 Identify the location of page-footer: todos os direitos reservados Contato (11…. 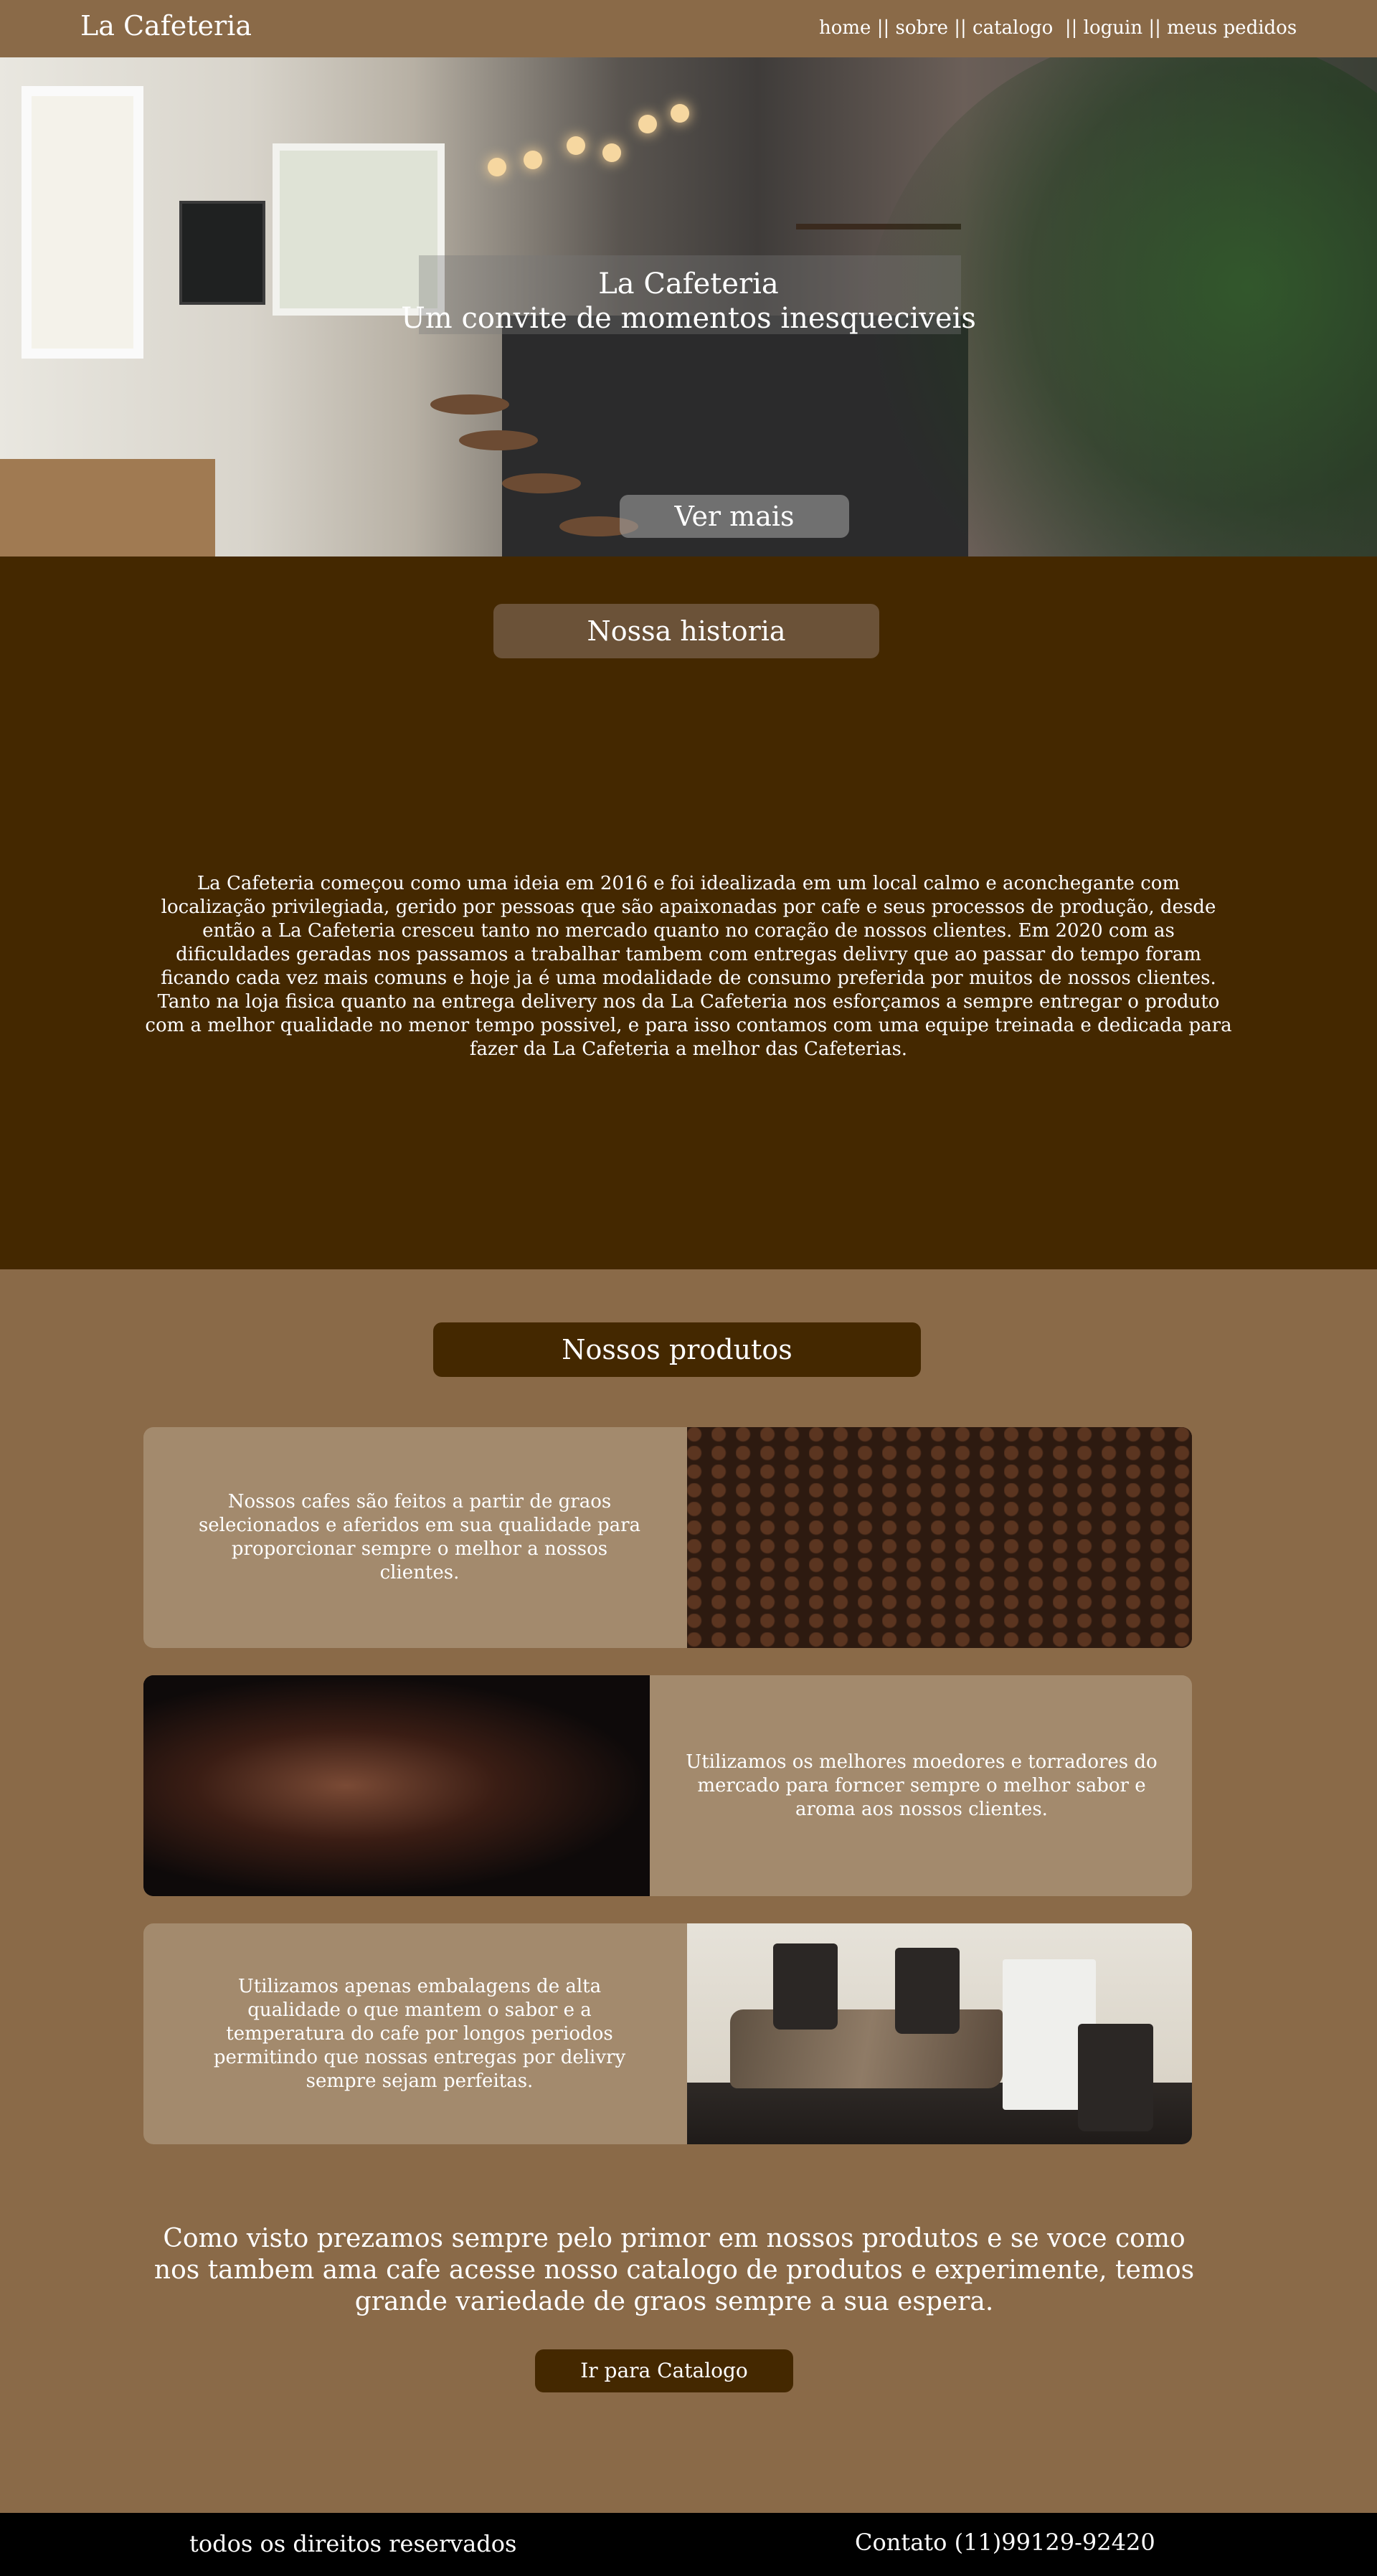
(688, 2544).